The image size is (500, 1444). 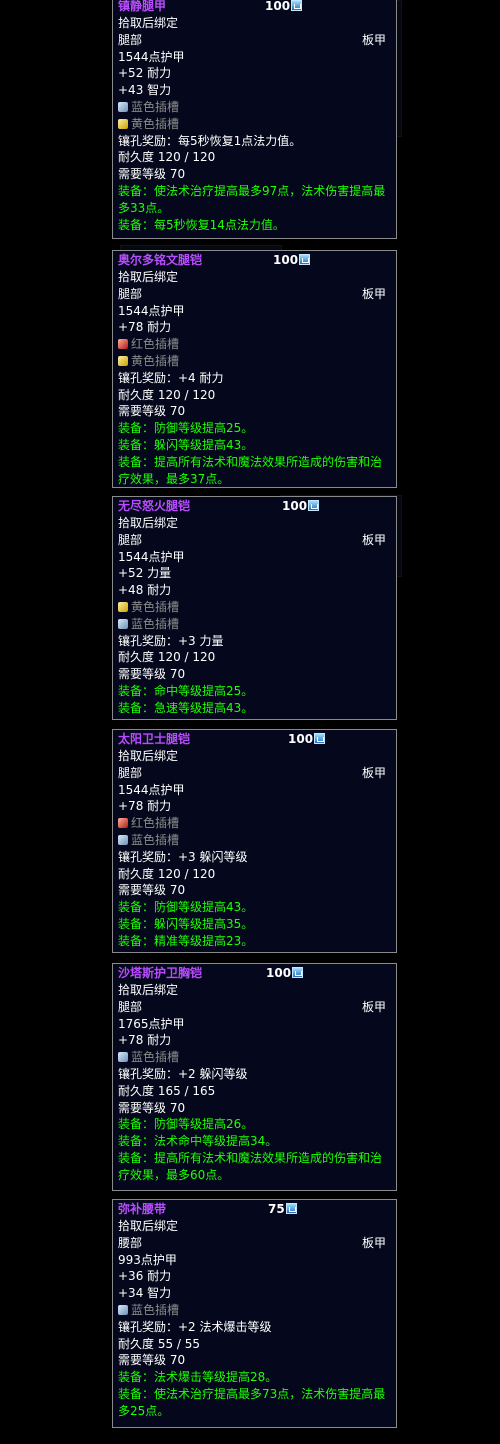 What do you see at coordinates (186, 428) in the screenshot?
I see `equip-effect: 装备：防御等级提高25。` at bounding box center [186, 428].